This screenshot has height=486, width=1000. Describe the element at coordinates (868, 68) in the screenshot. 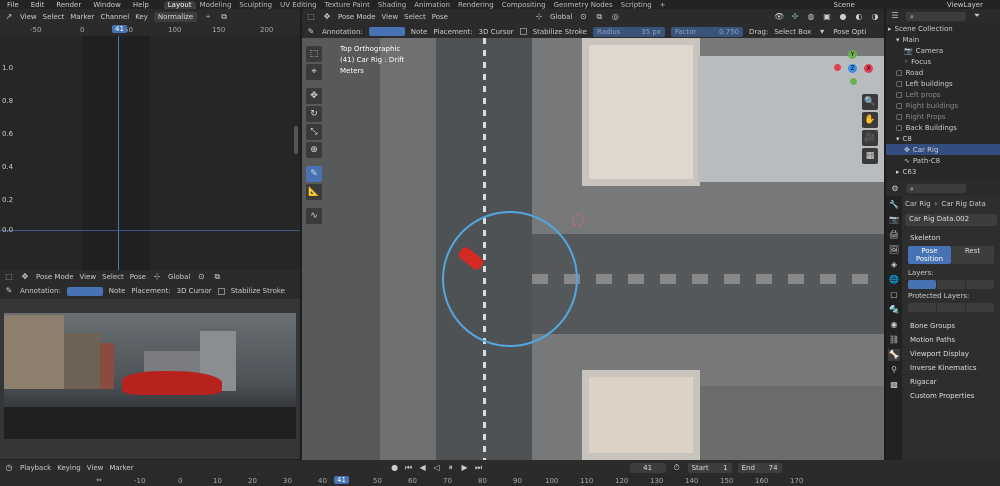

I see `gizmo-x-icon: X` at that location.